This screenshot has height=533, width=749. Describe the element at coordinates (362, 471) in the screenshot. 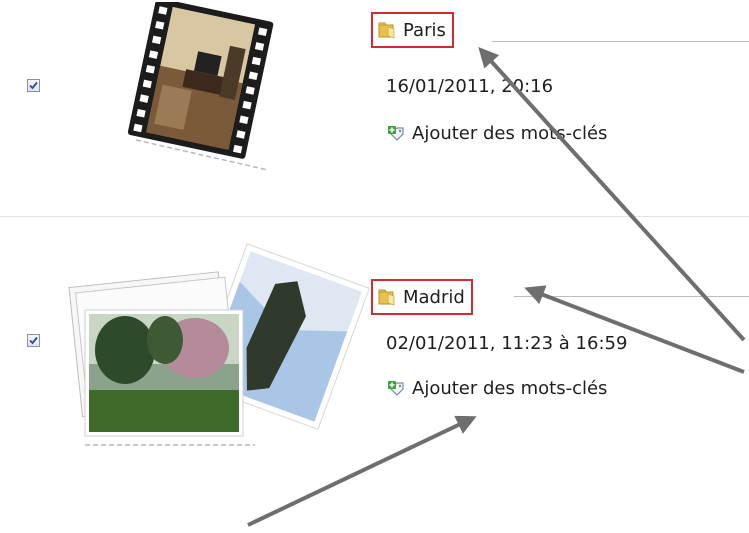

I see `arrow-to-add-tags` at that location.